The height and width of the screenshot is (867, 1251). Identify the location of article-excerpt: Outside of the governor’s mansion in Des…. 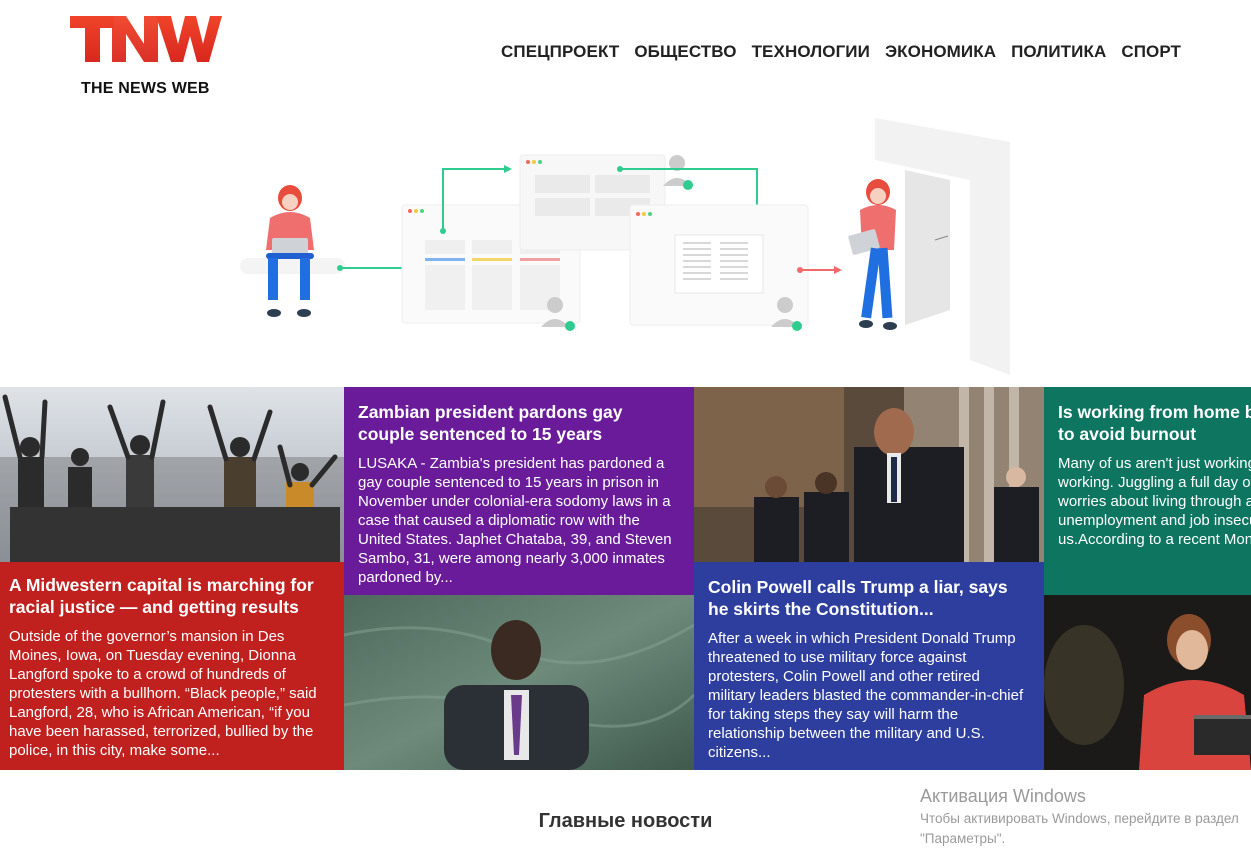
(163, 693).